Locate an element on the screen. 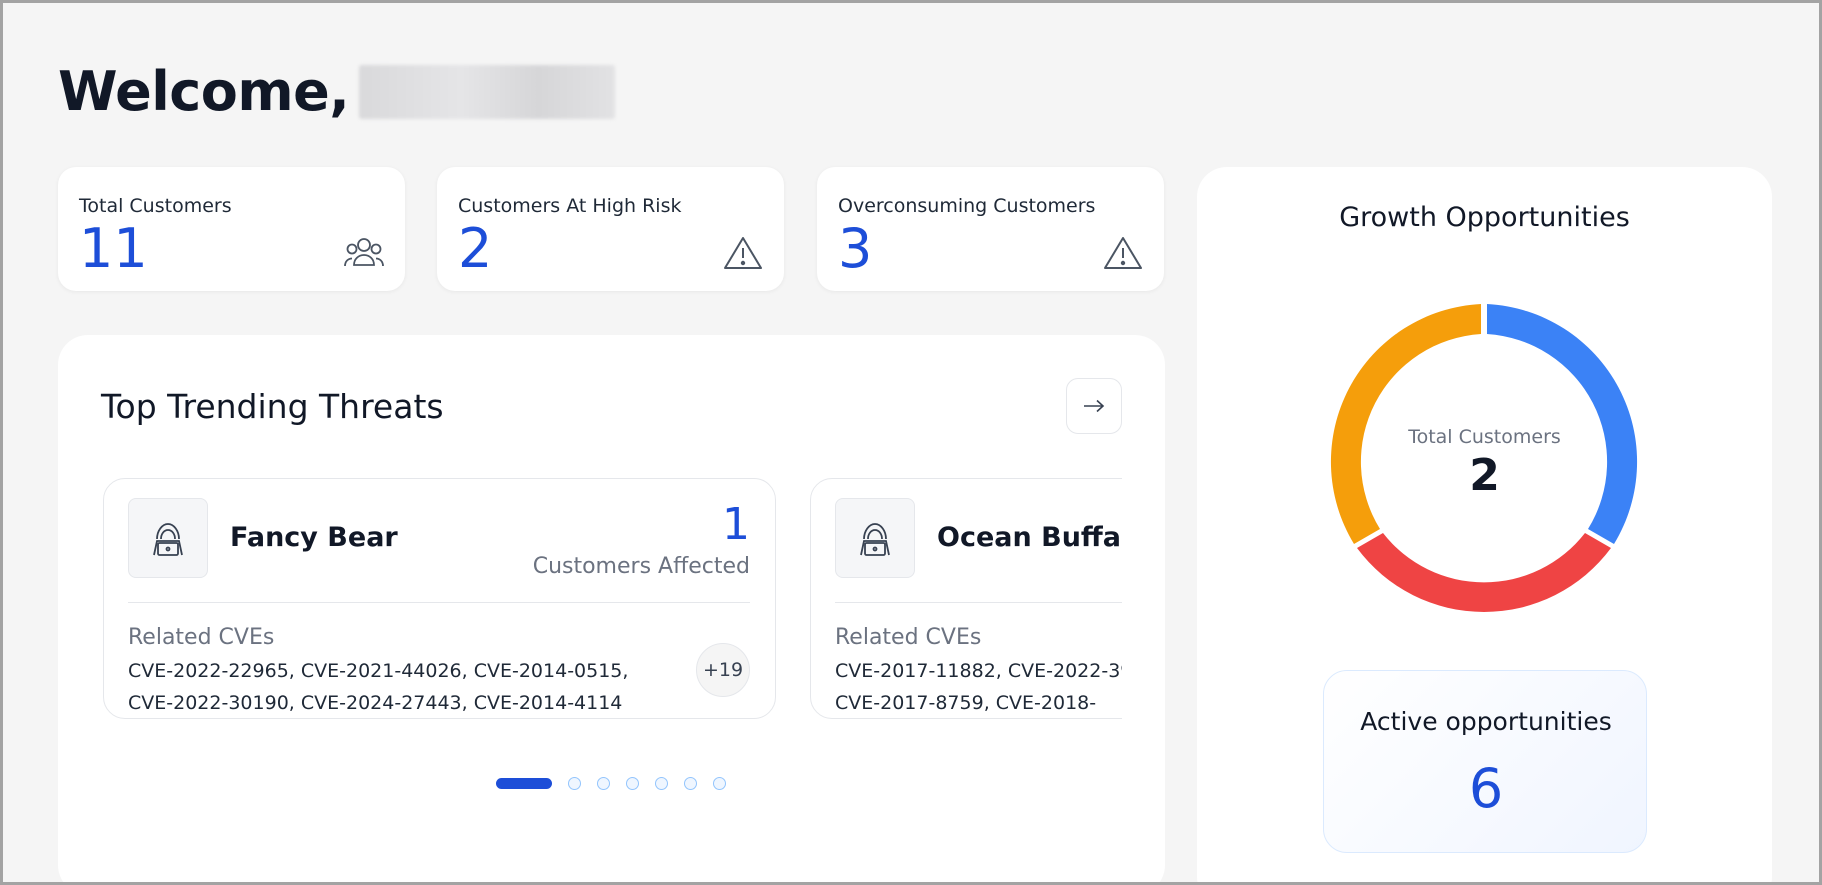 This screenshot has width=1822, height=885. carousel-pagination is located at coordinates (611, 783).